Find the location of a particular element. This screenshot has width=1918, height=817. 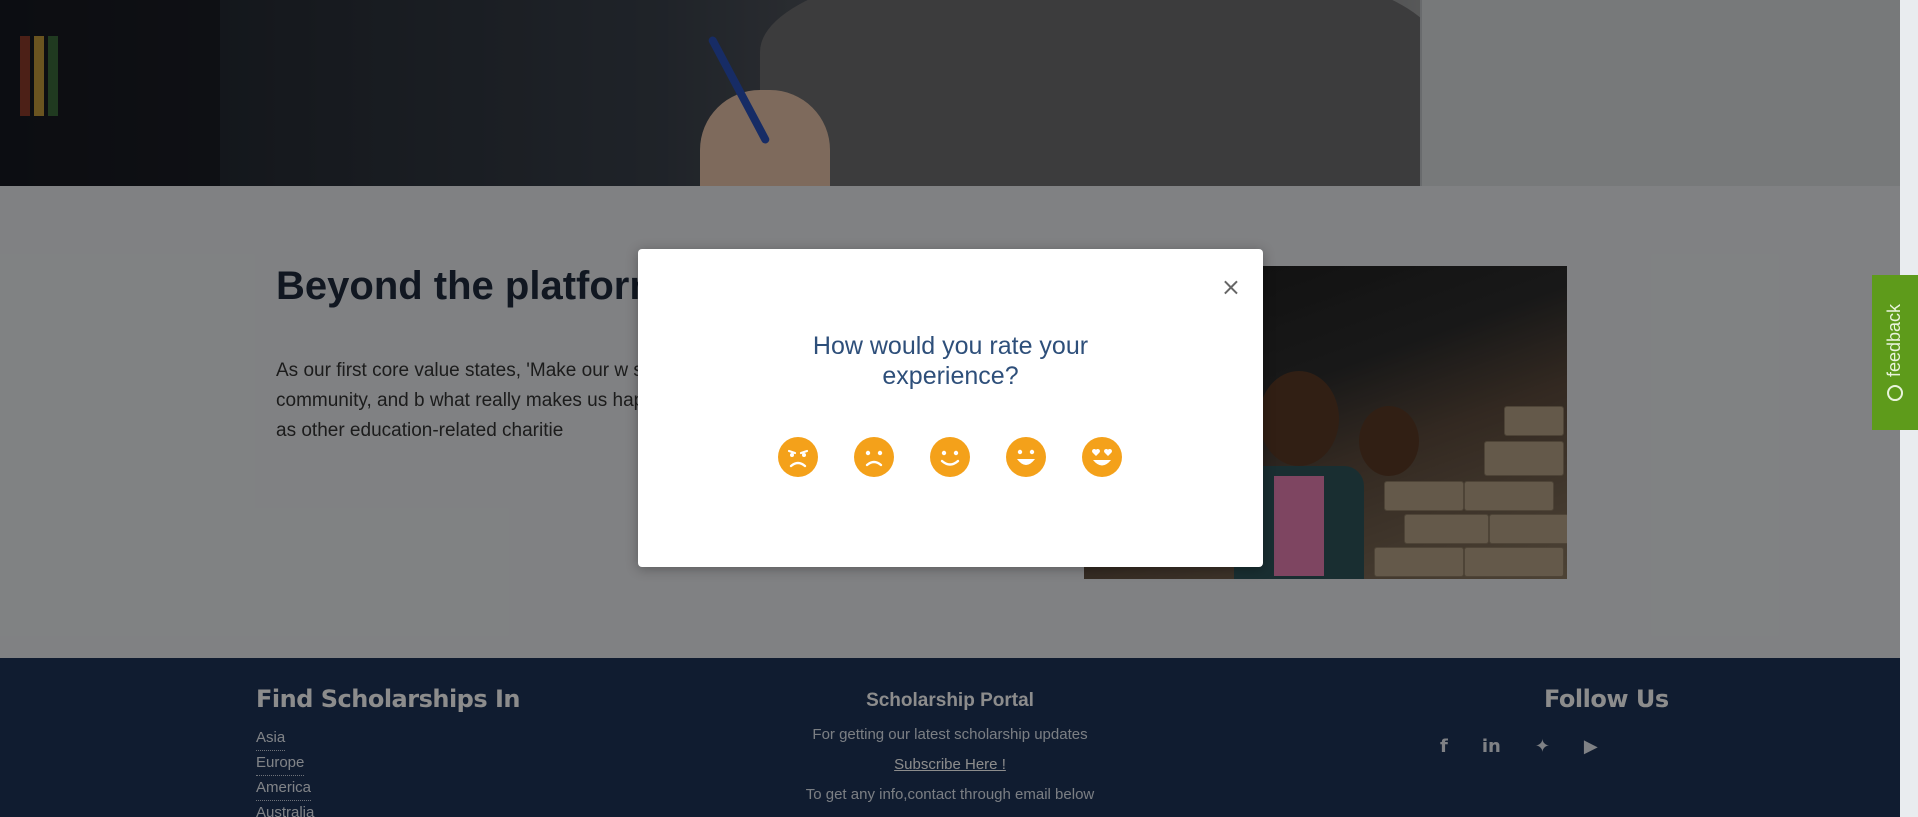

rating-modal: × How would you rate your experience? is located at coordinates (950, 408).